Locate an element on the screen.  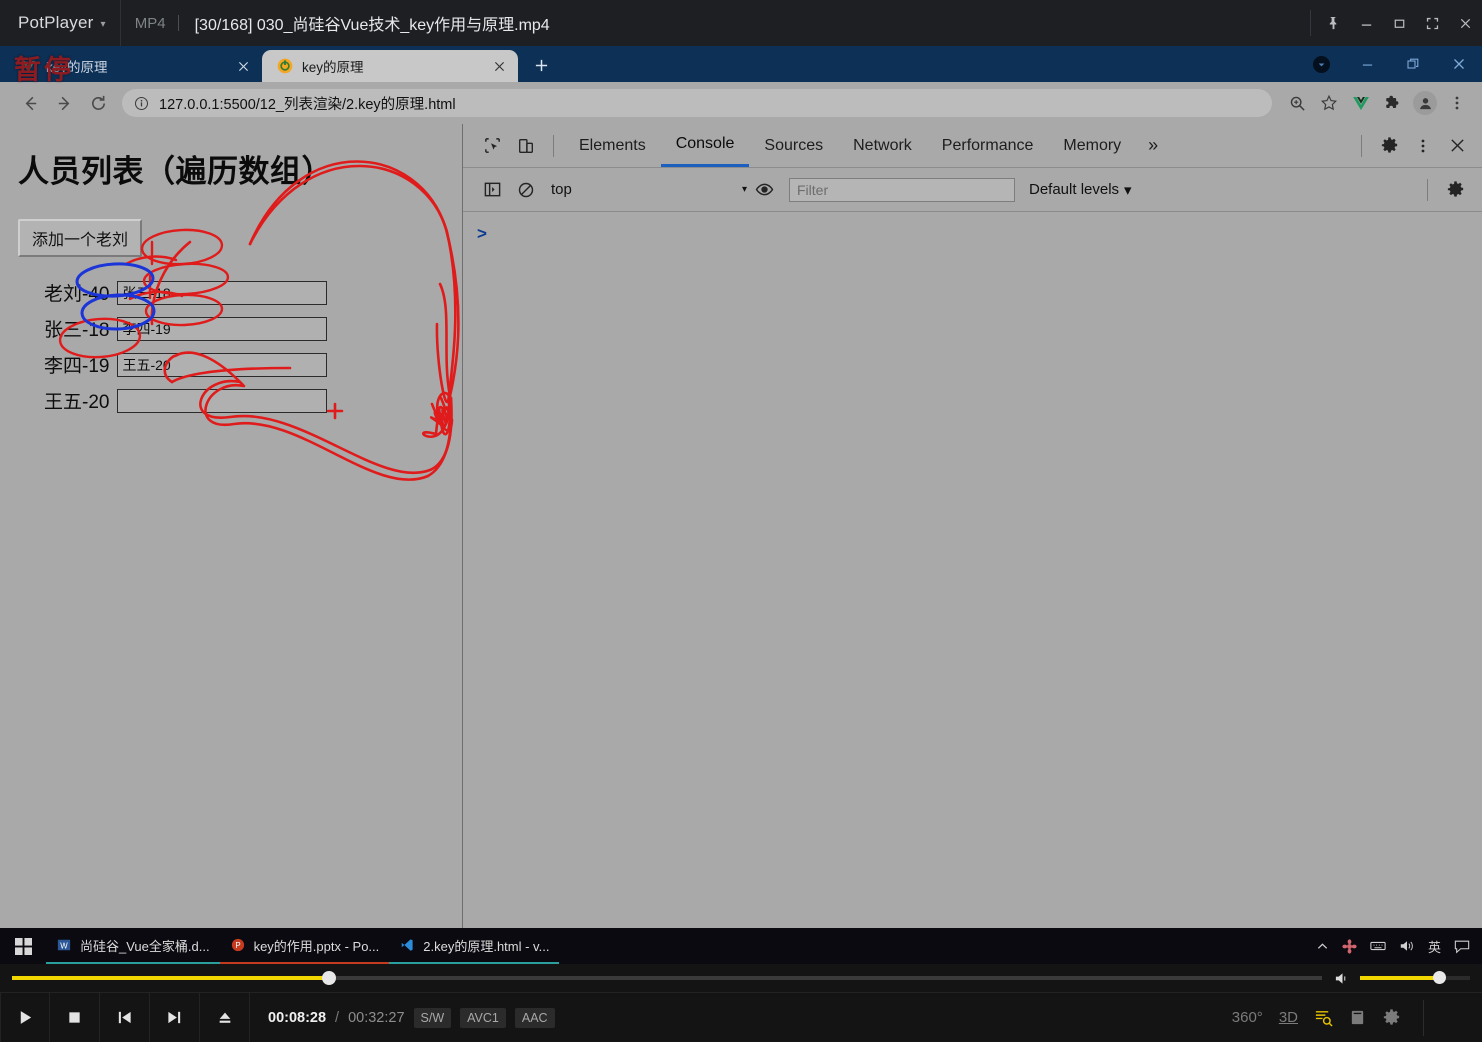
console-filter-input is located at coordinates (902, 189).